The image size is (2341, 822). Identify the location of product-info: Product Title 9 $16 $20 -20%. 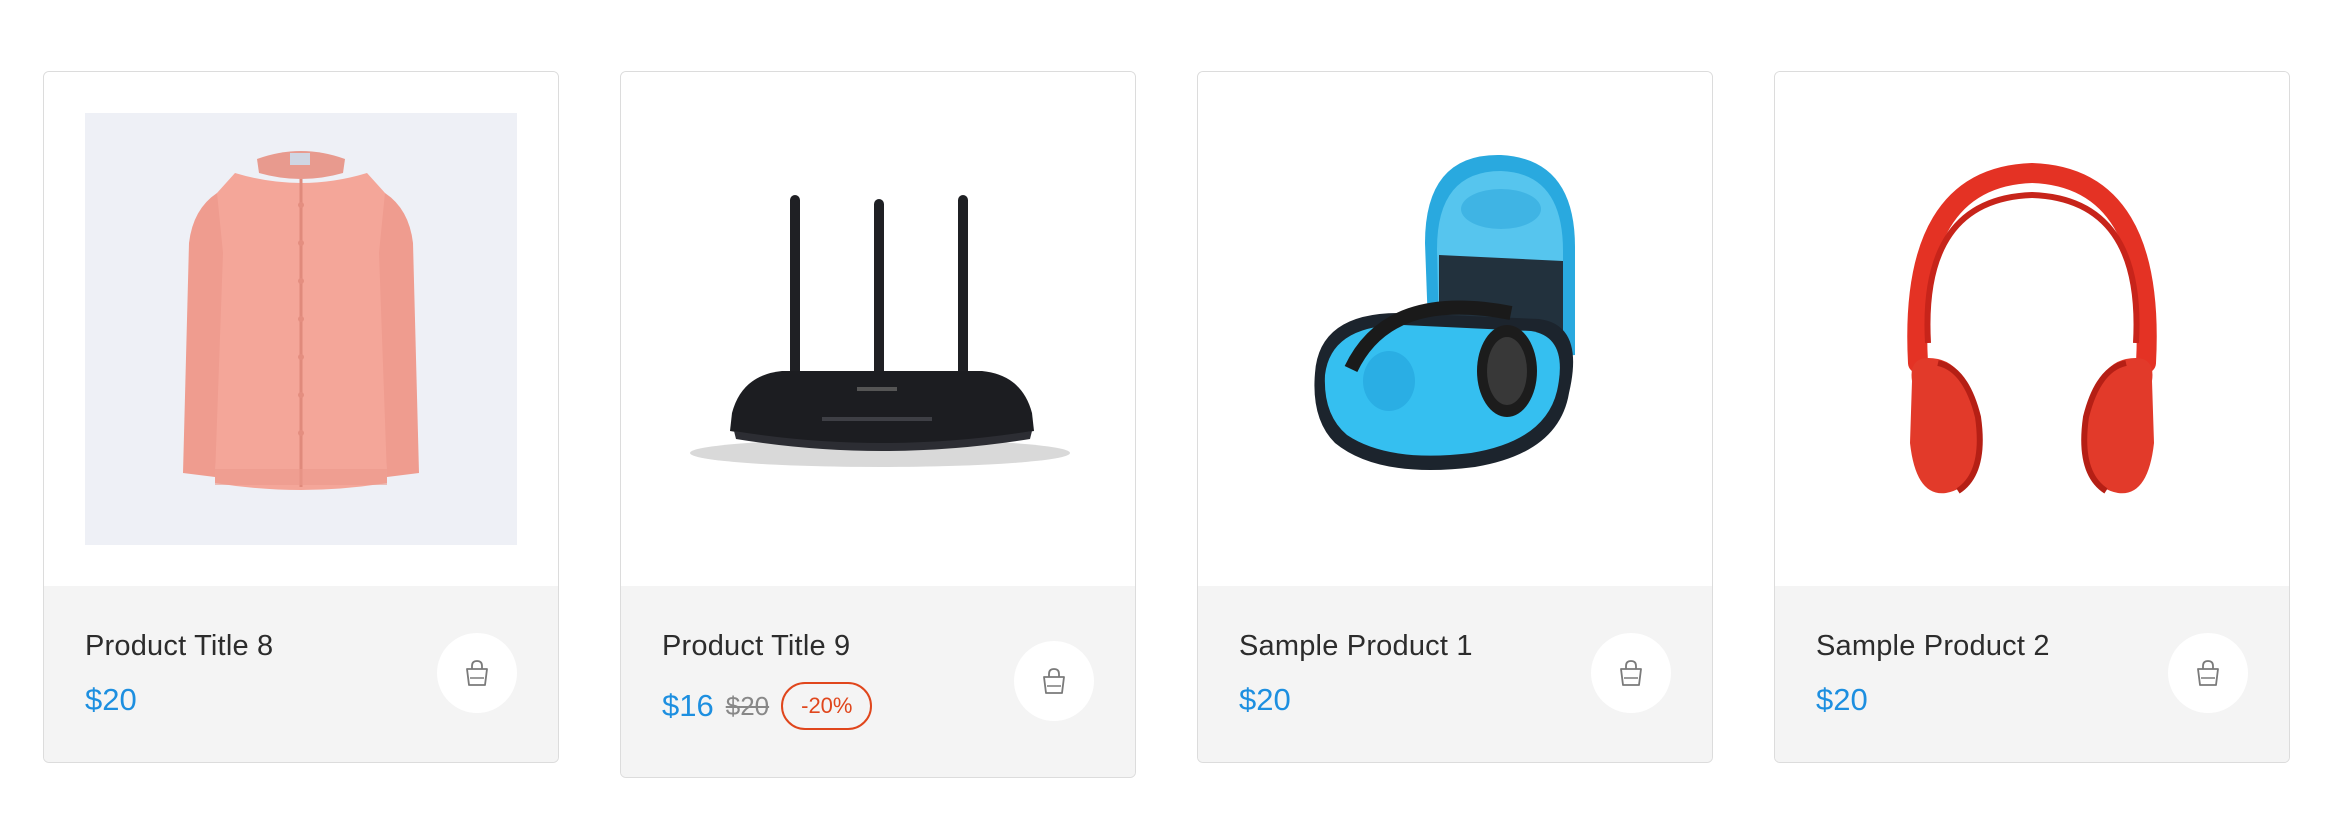
(878, 681).